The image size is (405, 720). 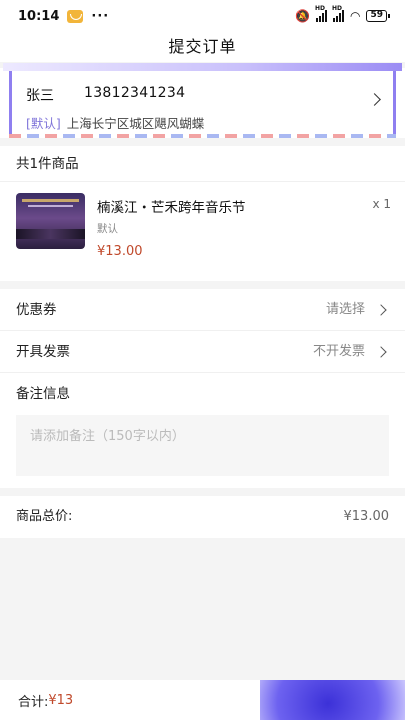 What do you see at coordinates (107, 229) in the screenshot?
I see `goods-spec: 默认` at bounding box center [107, 229].